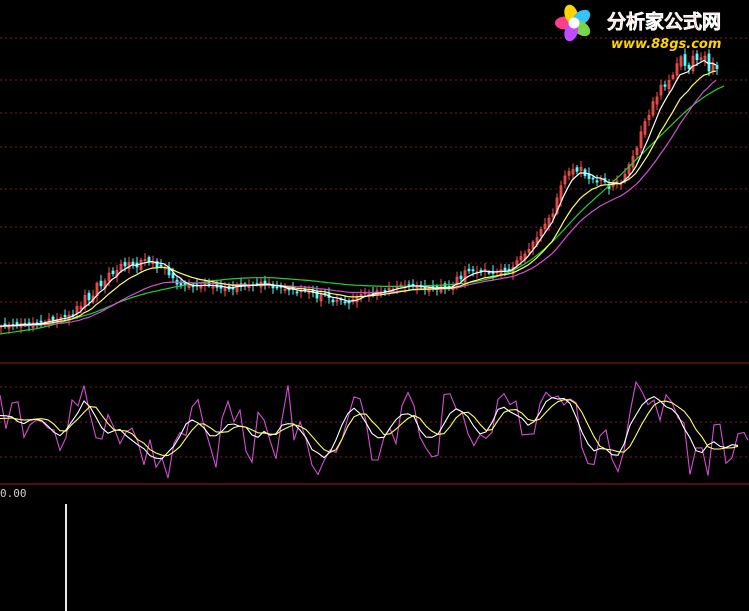 Image resolution: width=749 pixels, height=611 pixels. Describe the element at coordinates (13, 493) in the screenshot. I see `indicator-value-readout: 0.00` at that location.